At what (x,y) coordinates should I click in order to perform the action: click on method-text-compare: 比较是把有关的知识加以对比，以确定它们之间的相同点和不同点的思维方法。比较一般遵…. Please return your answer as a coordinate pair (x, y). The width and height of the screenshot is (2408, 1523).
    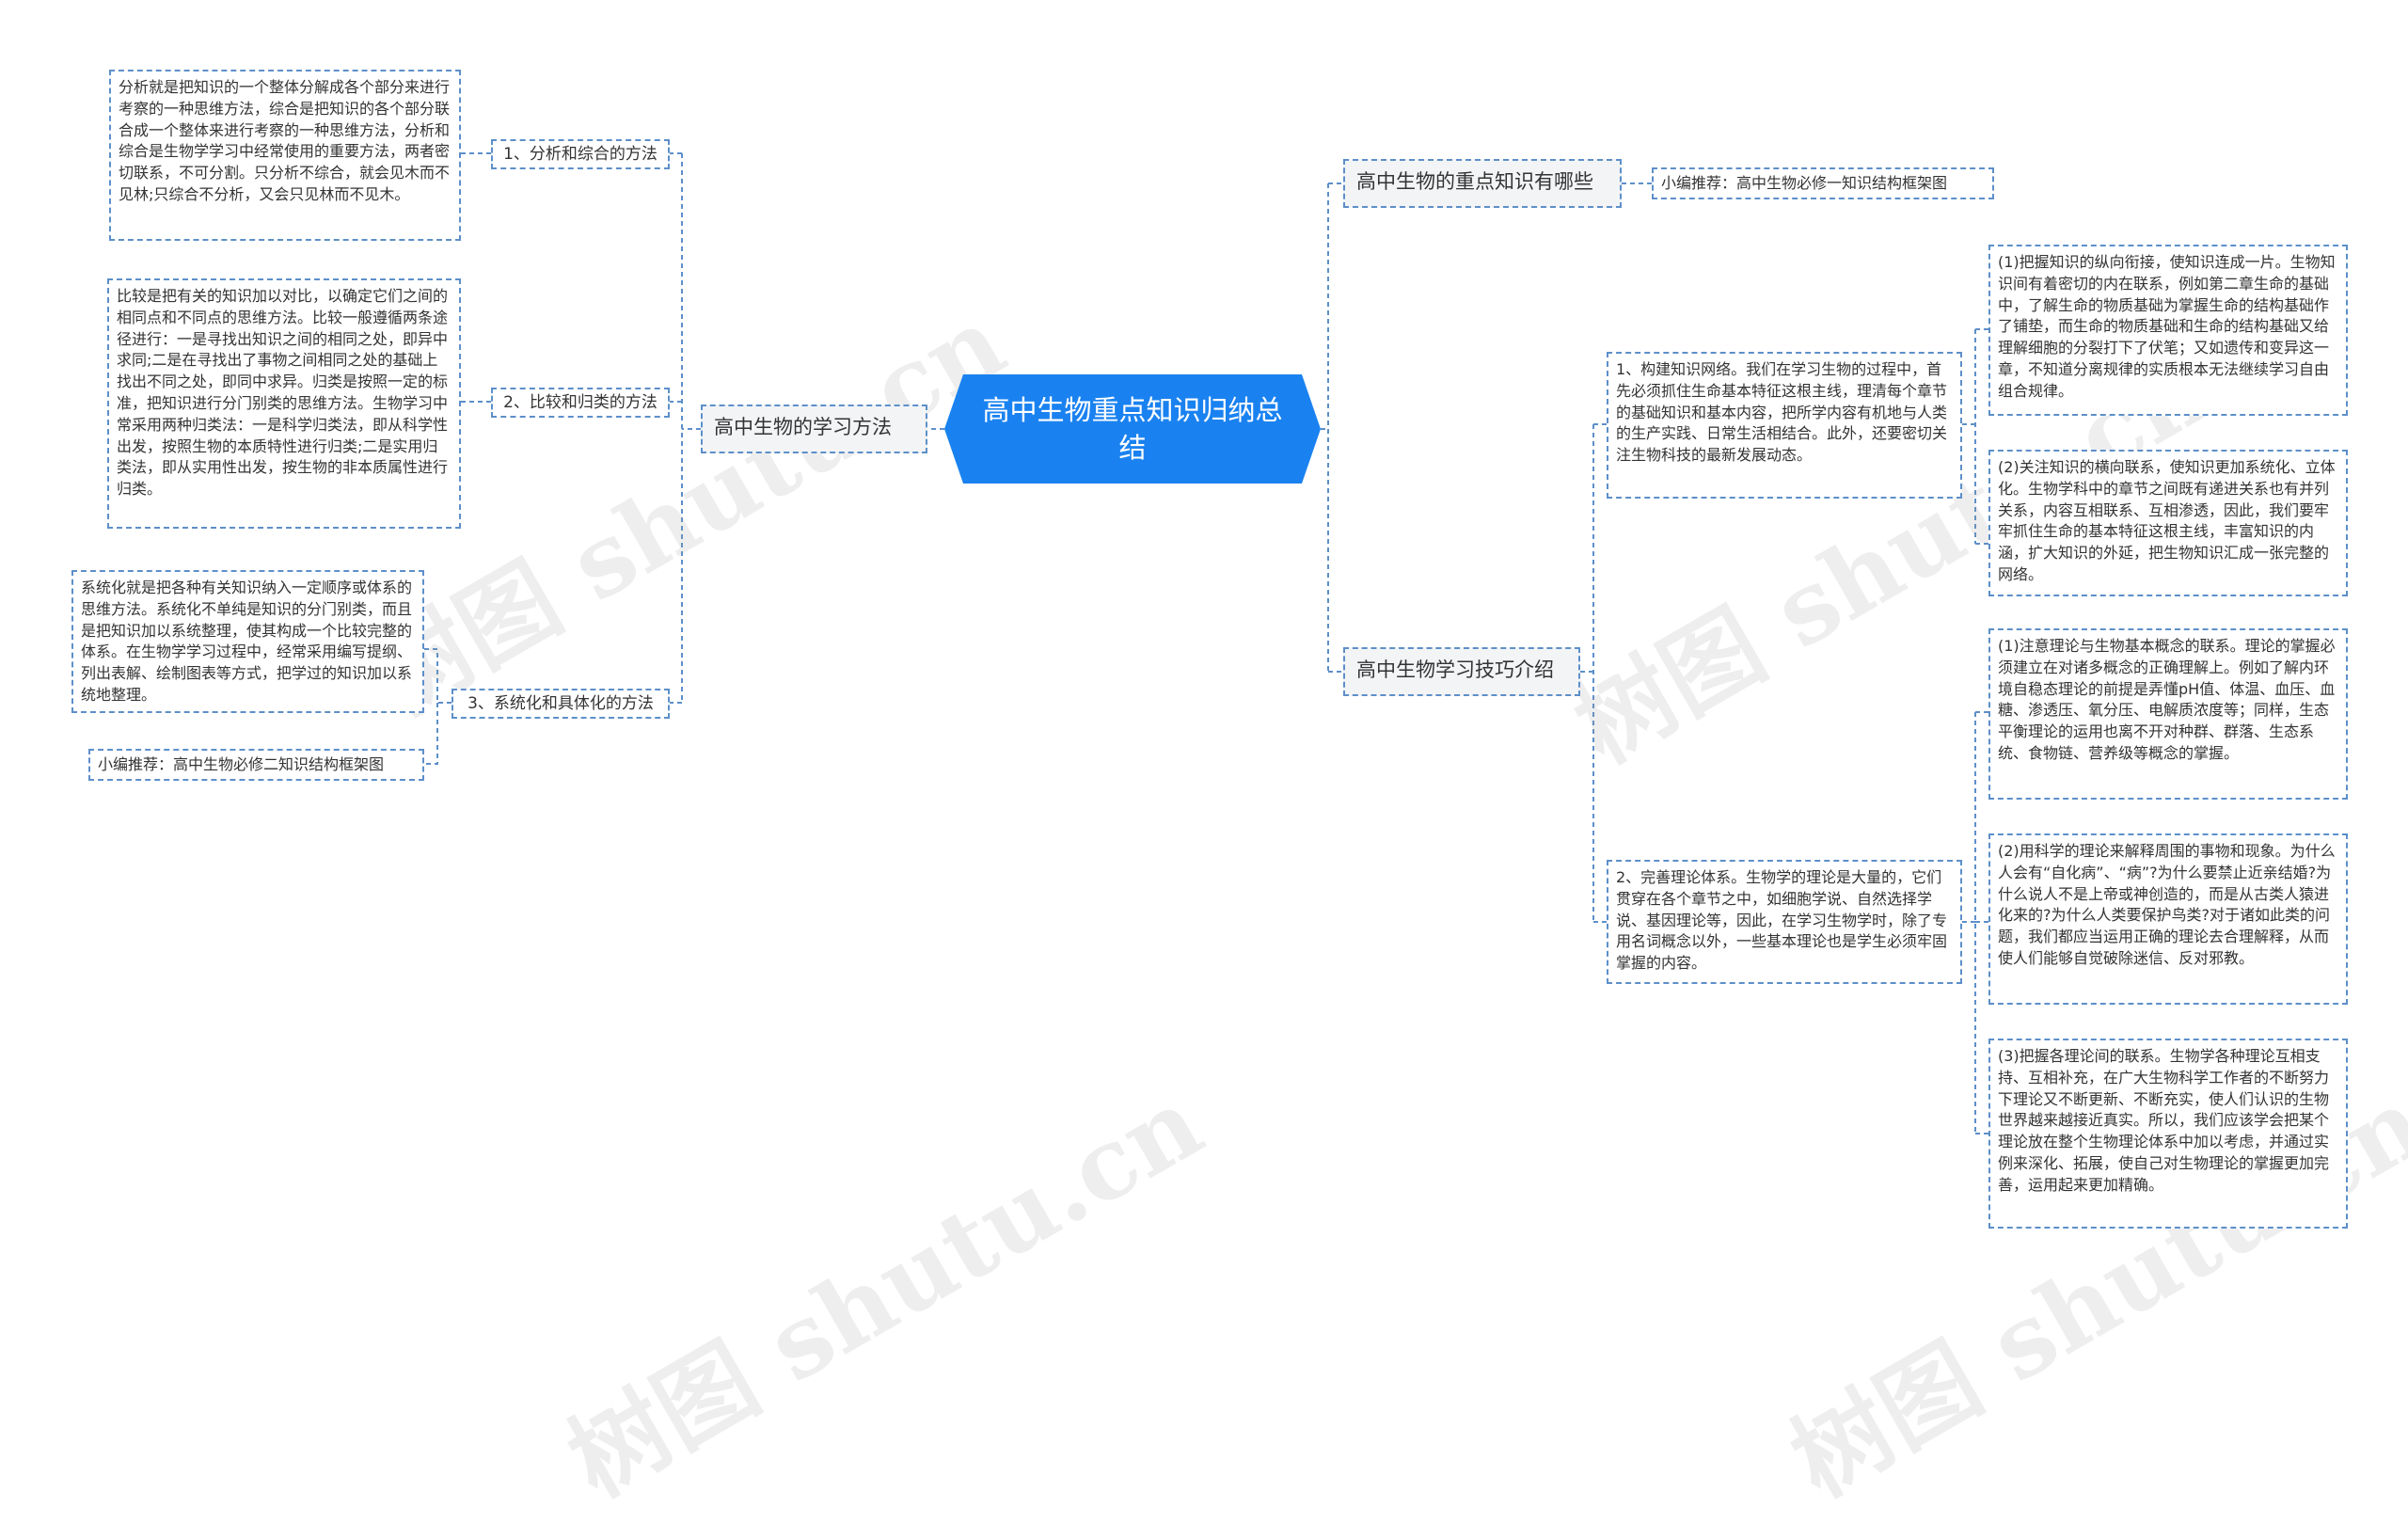
    Looking at the image, I should click on (284, 403).